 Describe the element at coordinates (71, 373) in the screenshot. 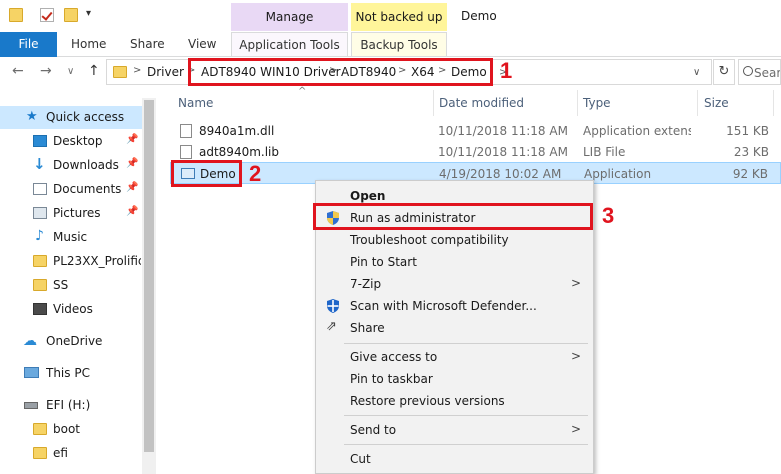

I see `sidebar-item-this-pc: This PC` at that location.